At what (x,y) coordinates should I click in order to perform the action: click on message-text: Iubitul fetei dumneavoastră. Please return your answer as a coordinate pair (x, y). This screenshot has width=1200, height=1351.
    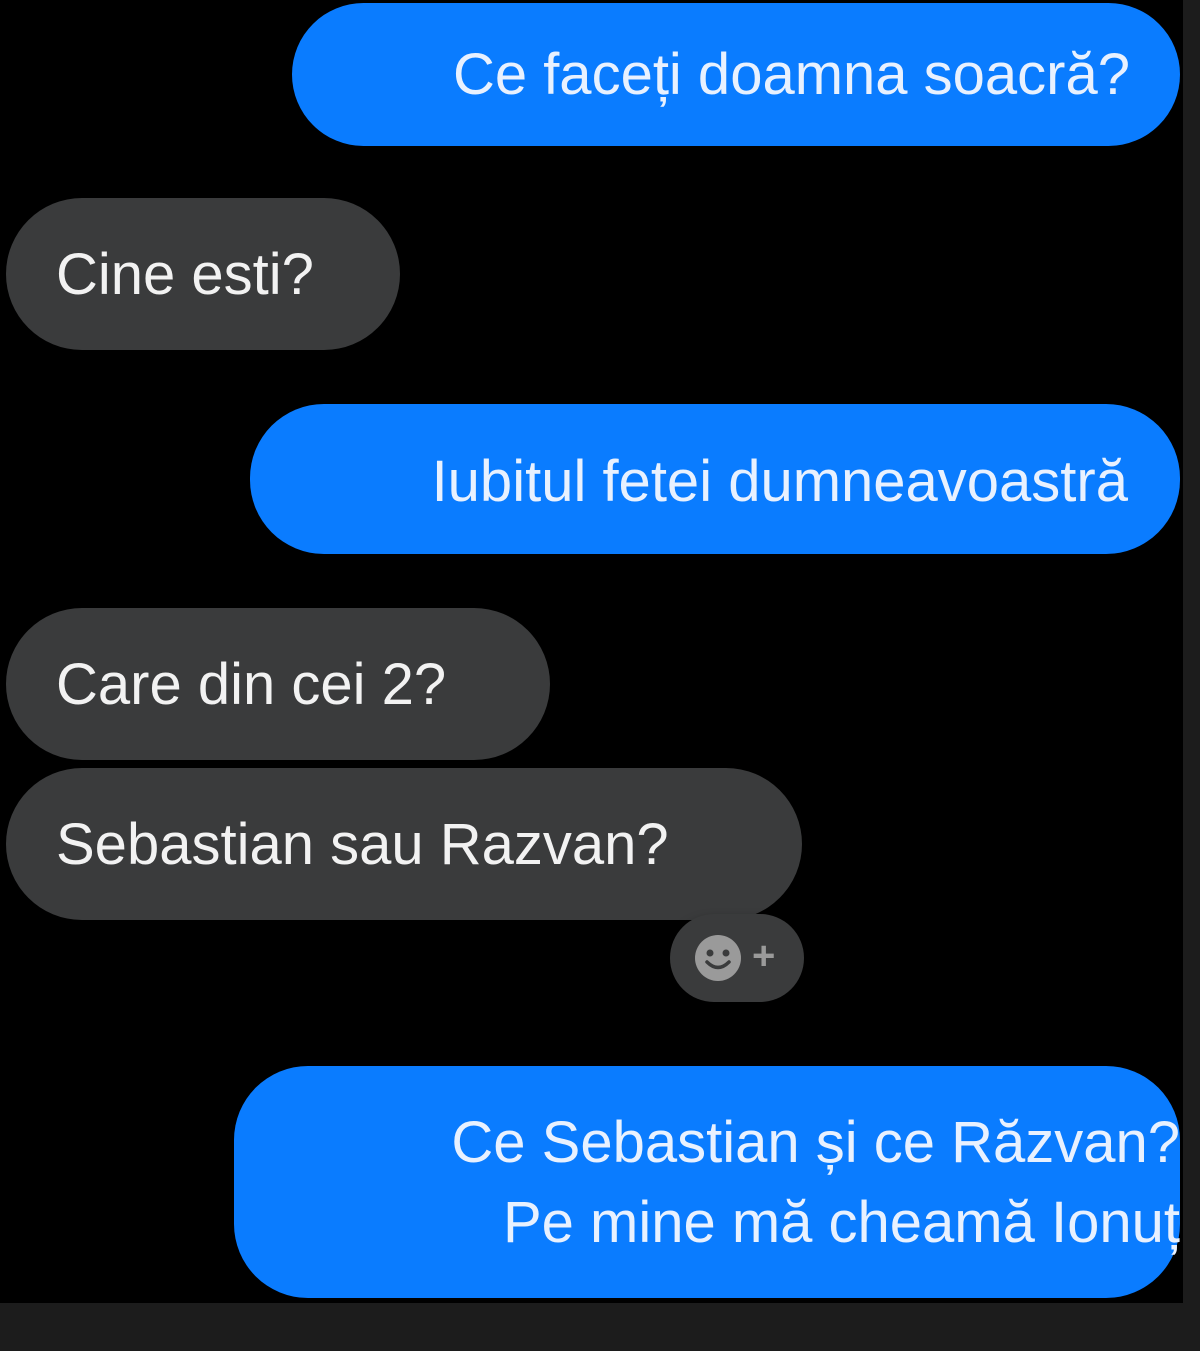
    Looking at the image, I should click on (779, 481).